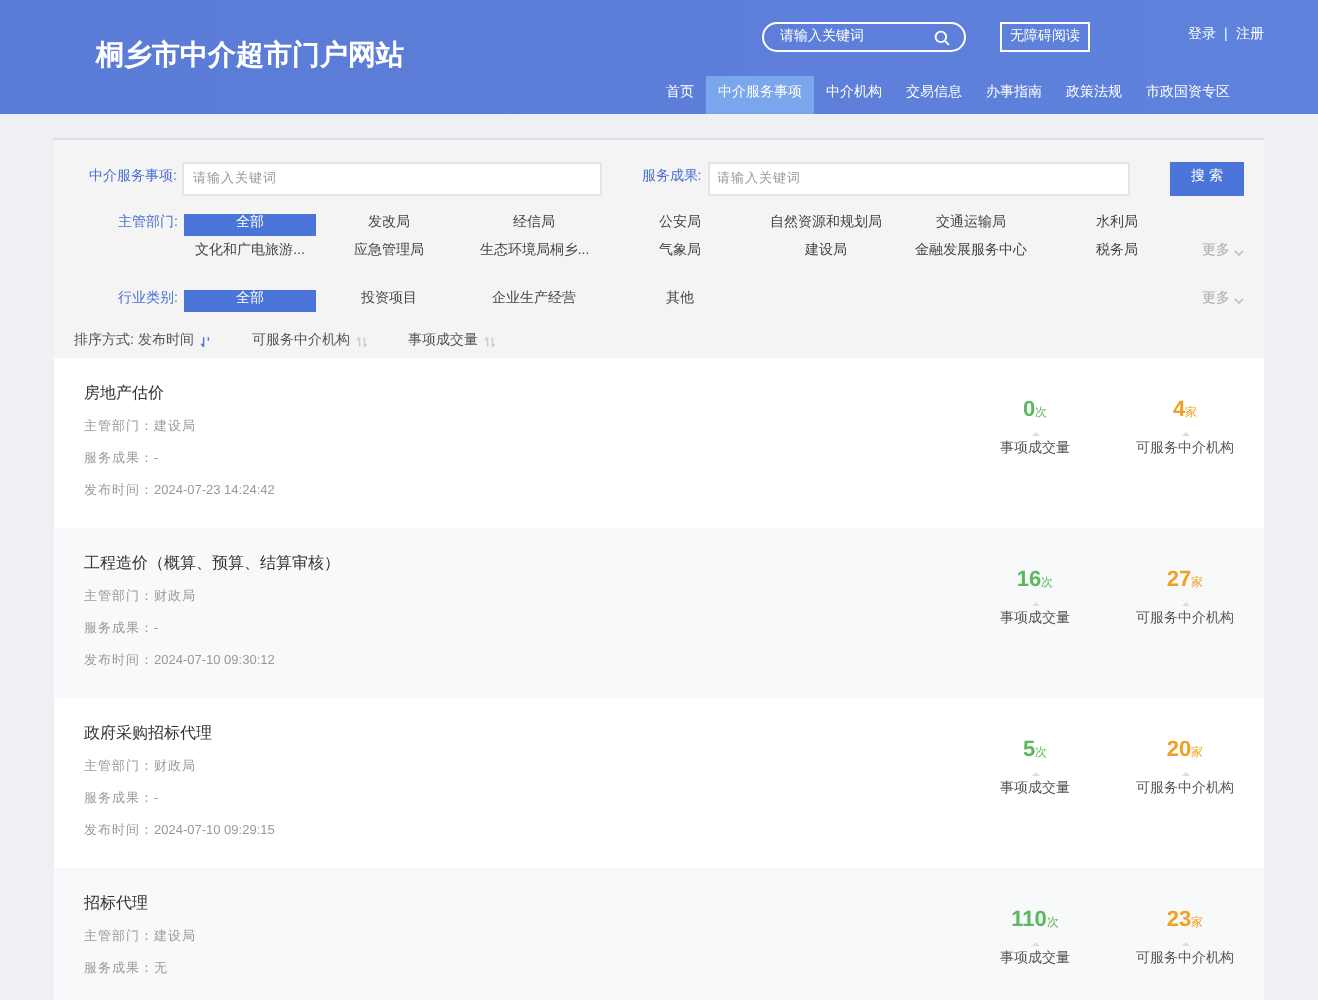  I want to click on item-title: 政府采购招标代理, so click(542, 735).